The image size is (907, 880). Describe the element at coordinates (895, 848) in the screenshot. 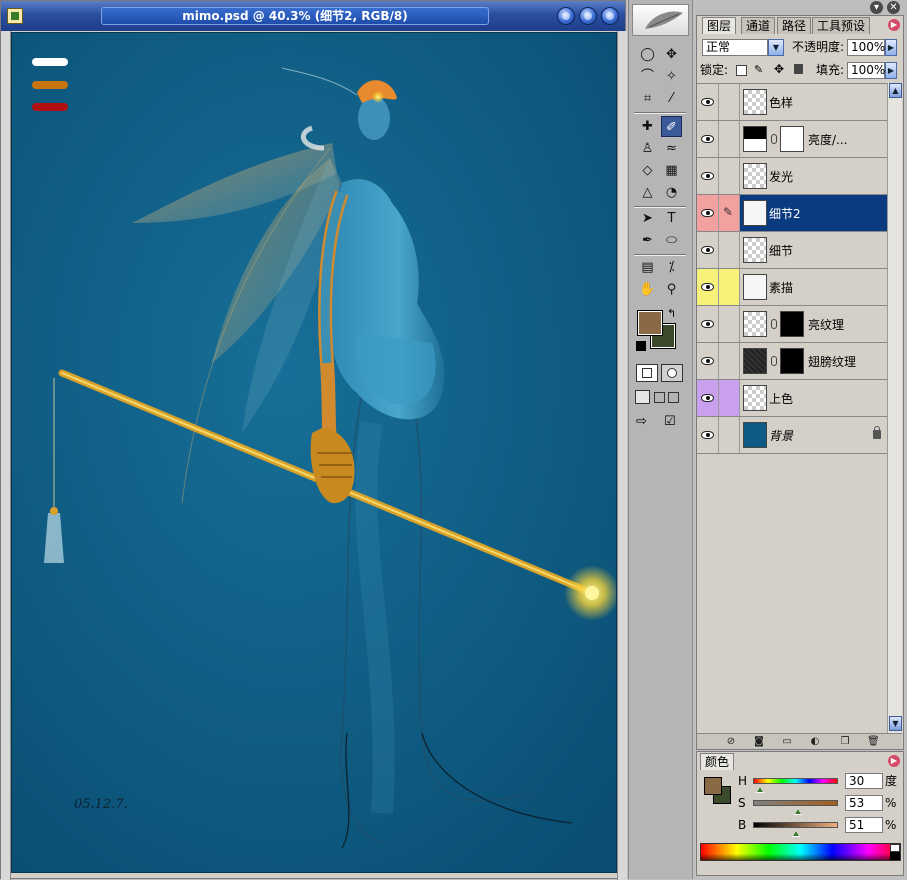

I see `spectrum-white-swatch` at that location.